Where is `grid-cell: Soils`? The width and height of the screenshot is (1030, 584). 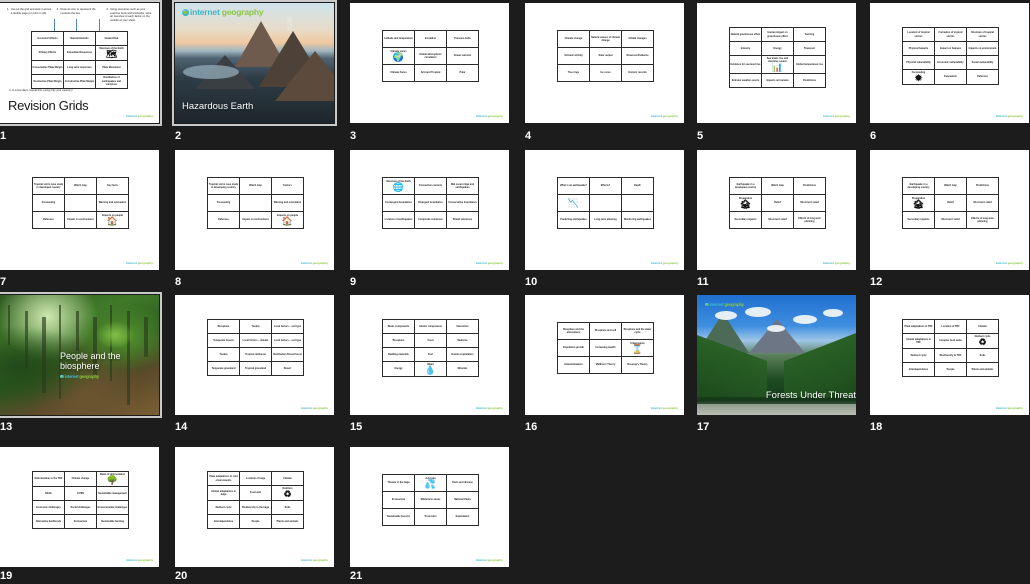 grid-cell: Soils is located at coordinates (982, 355).